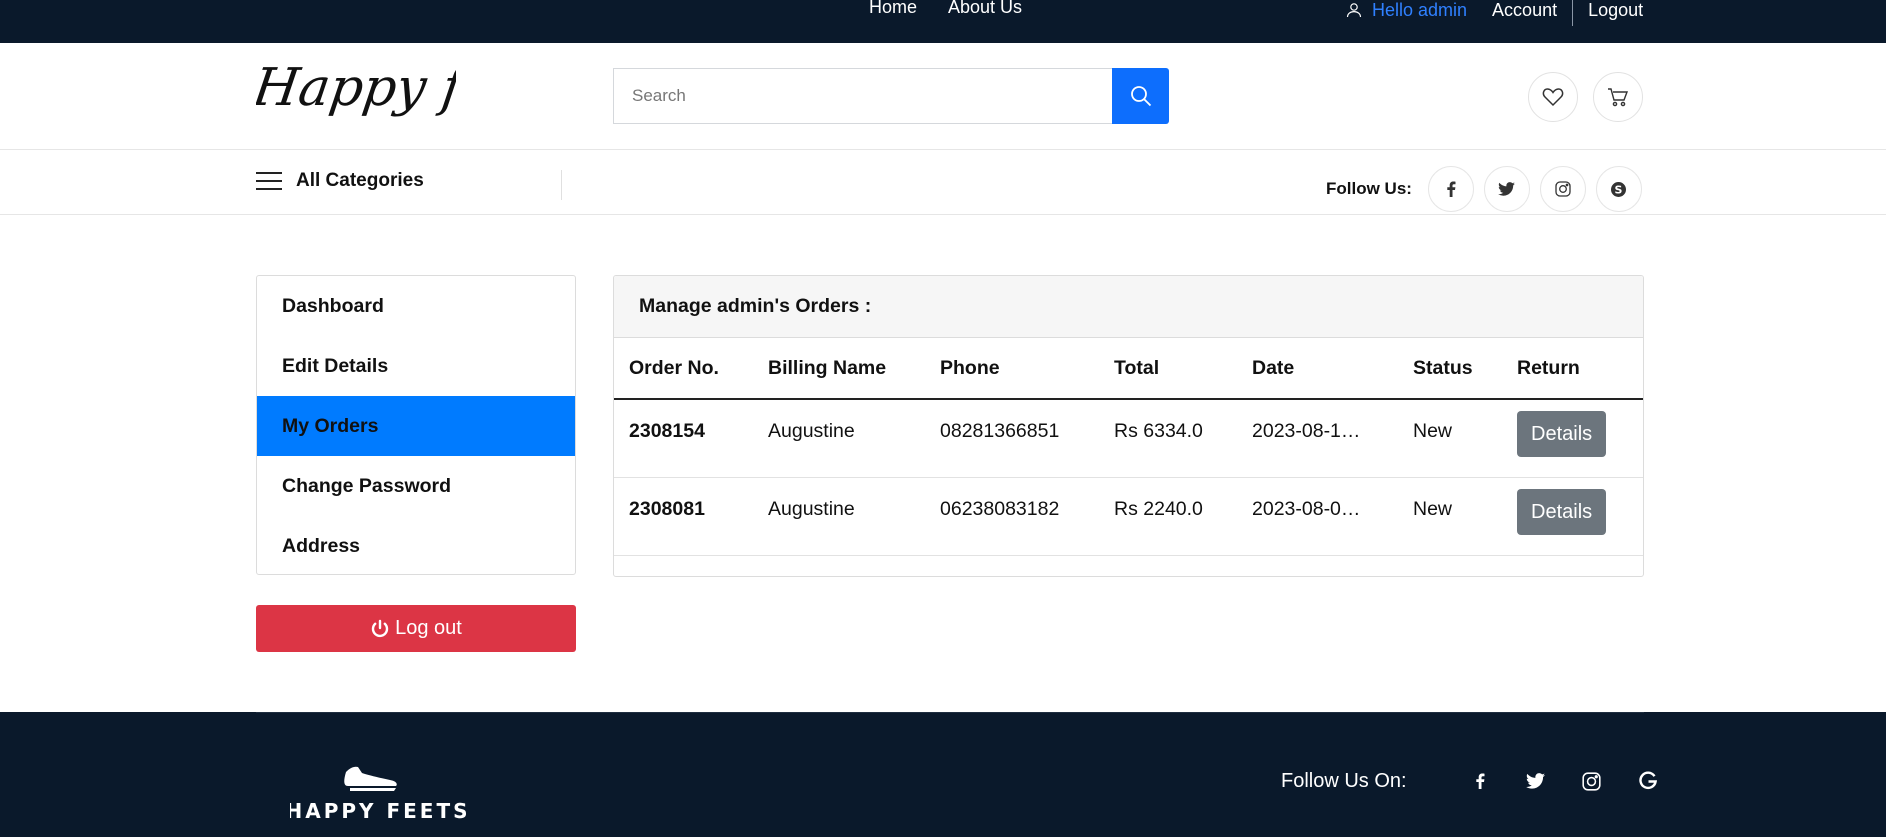 The image size is (1886, 837). I want to click on footer-divider, so click(950, 712).